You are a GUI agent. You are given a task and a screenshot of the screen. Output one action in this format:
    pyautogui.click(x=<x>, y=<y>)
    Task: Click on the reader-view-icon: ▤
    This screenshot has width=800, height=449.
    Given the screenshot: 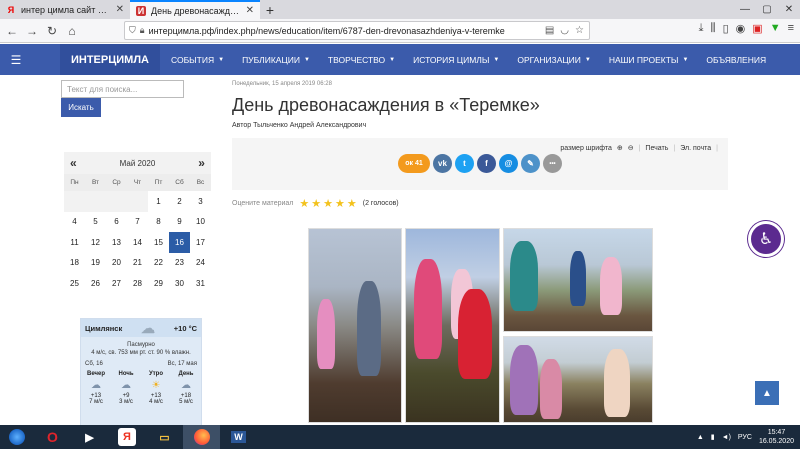 What is the action you would take?
    pyautogui.click(x=549, y=30)
    